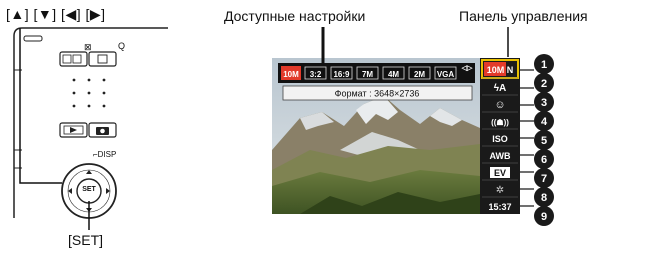  What do you see at coordinates (500, 139) in the screenshot?
I see `panel-item-iso: ISO` at bounding box center [500, 139].